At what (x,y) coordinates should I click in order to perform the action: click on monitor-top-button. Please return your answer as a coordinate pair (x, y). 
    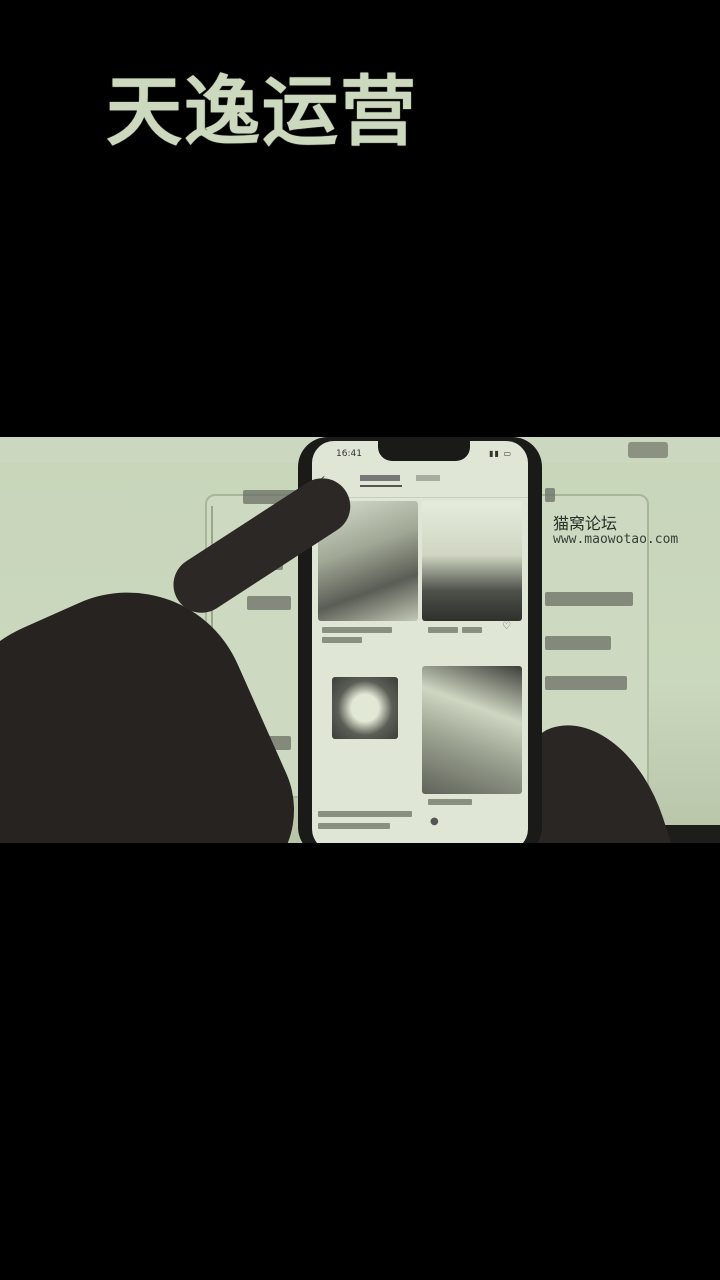
    Looking at the image, I should click on (648, 450).